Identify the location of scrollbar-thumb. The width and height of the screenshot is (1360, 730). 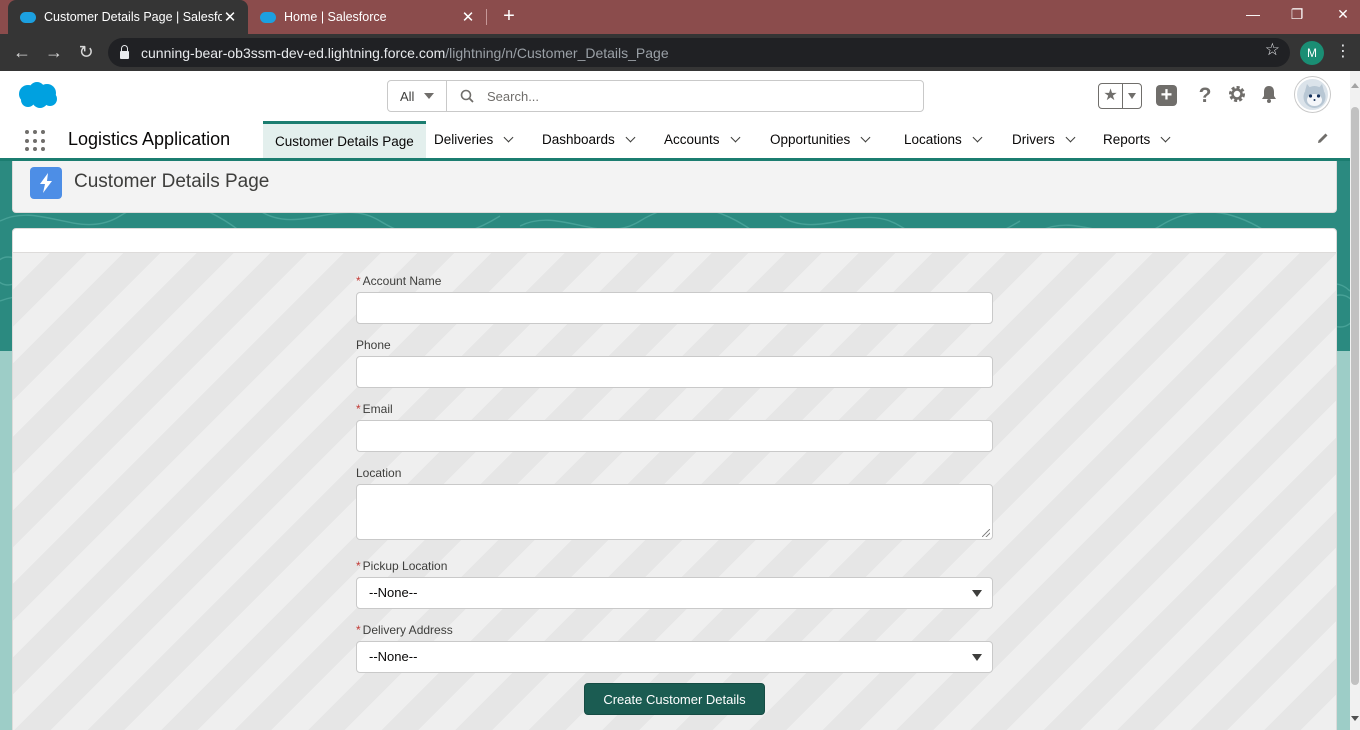
(1355, 396).